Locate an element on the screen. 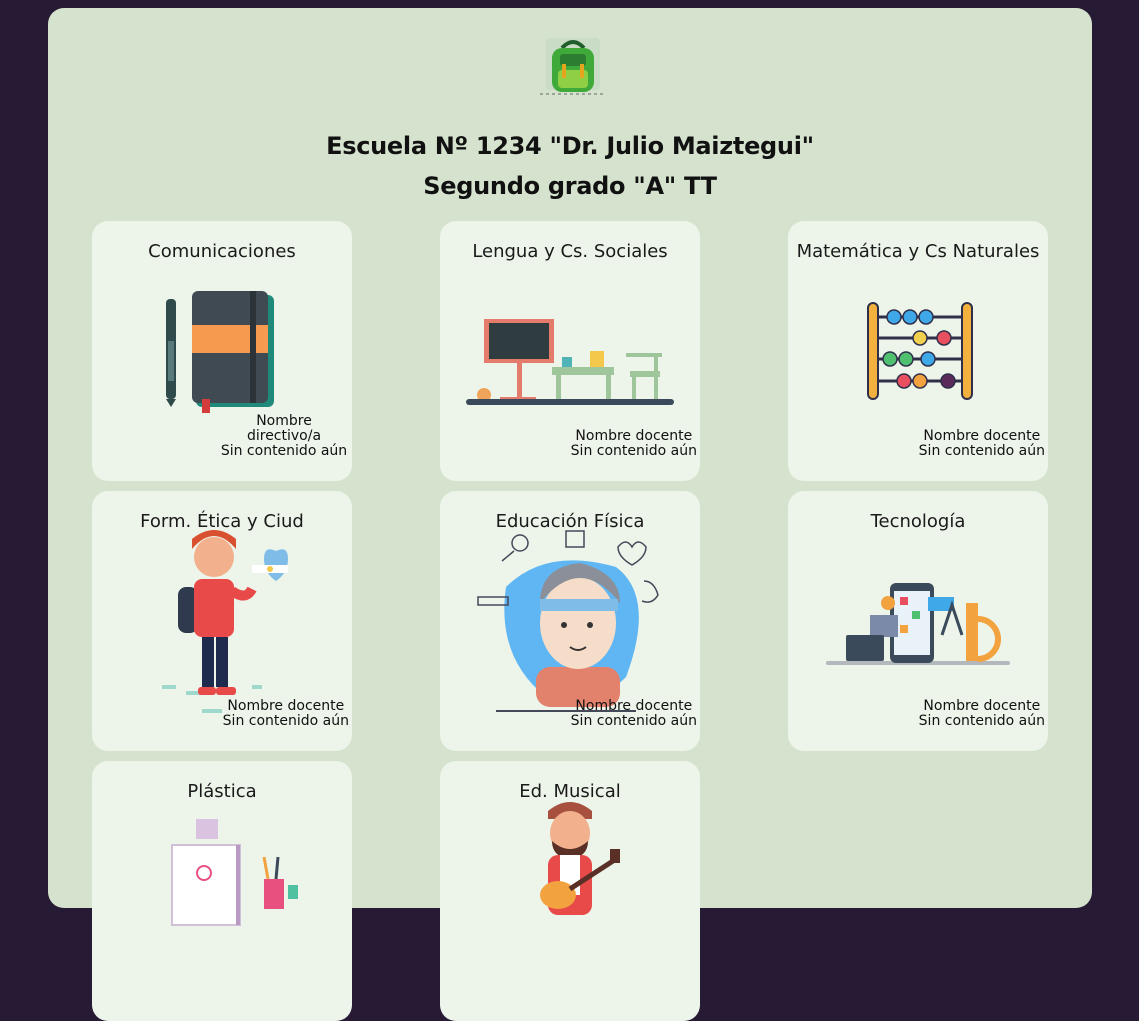  card-title: Plástica is located at coordinates (222, 791).